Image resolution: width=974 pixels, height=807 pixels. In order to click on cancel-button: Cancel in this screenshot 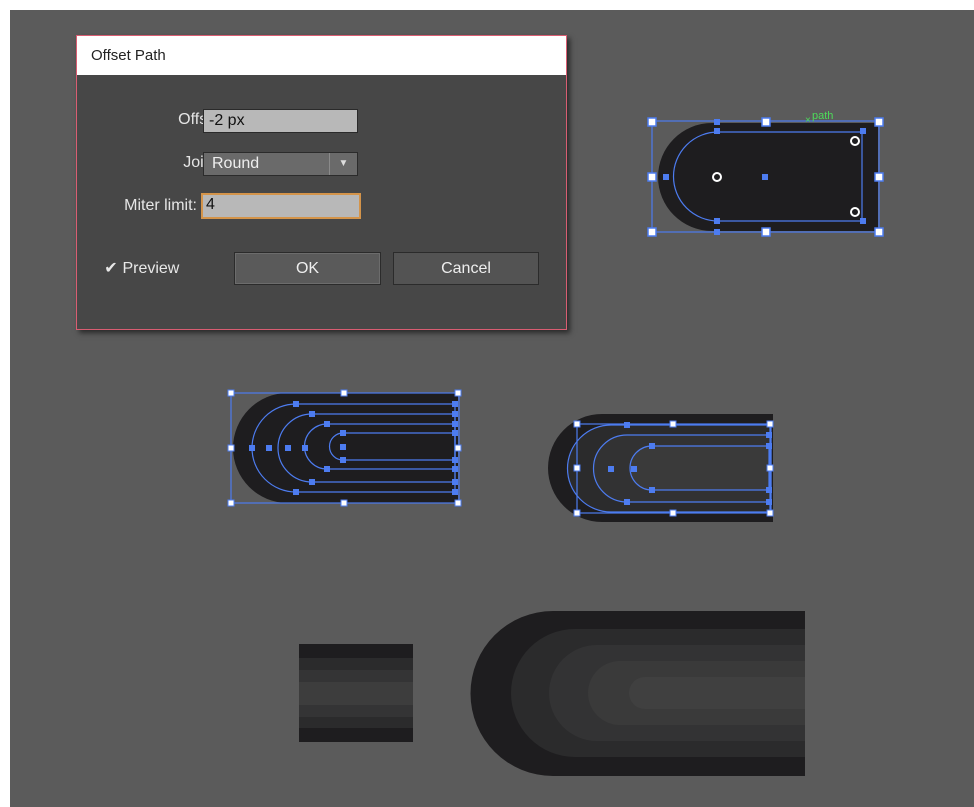, I will do `click(466, 268)`.